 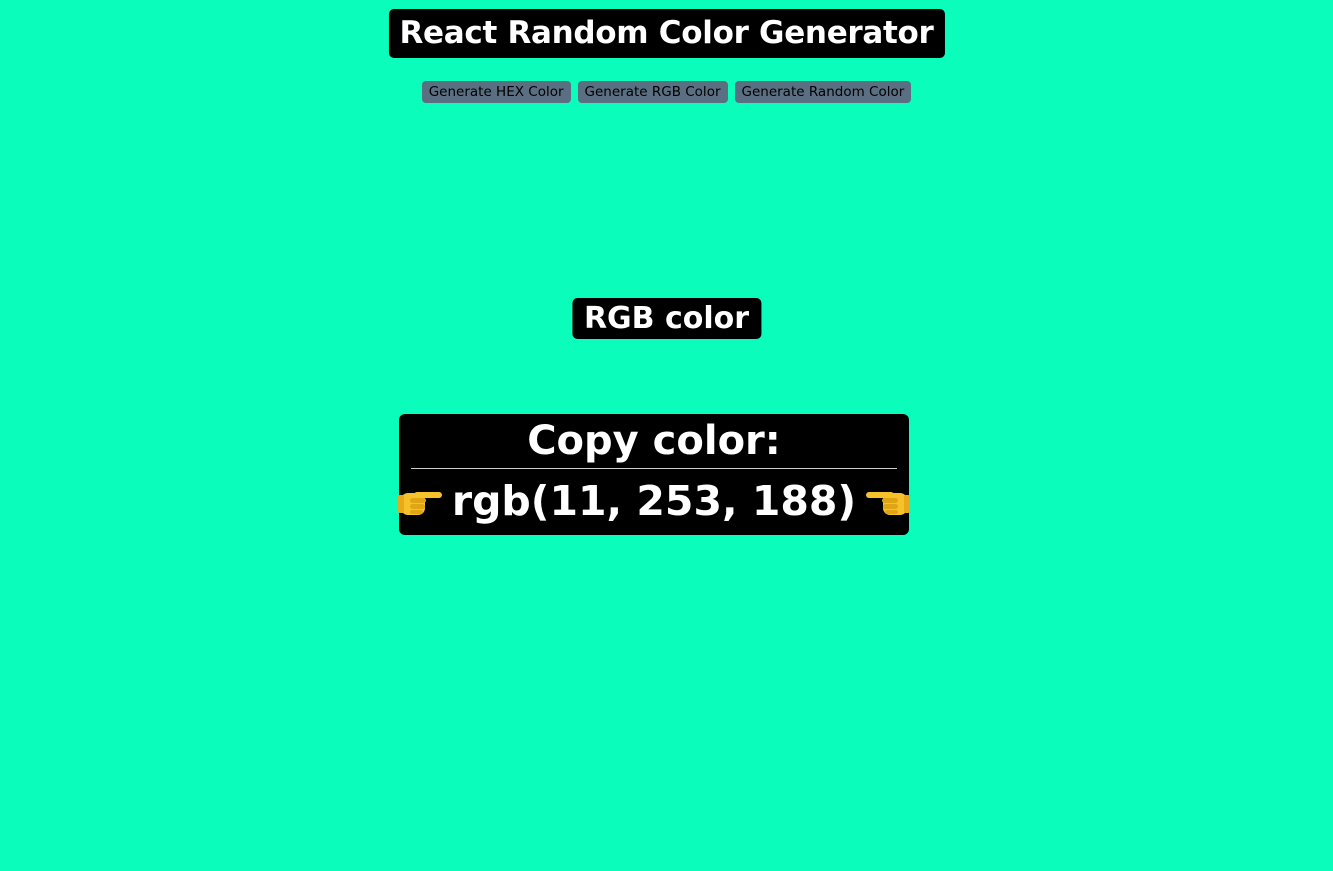 What do you see at coordinates (823, 92) in the screenshot?
I see `generate-random-button: Generate Random Color` at bounding box center [823, 92].